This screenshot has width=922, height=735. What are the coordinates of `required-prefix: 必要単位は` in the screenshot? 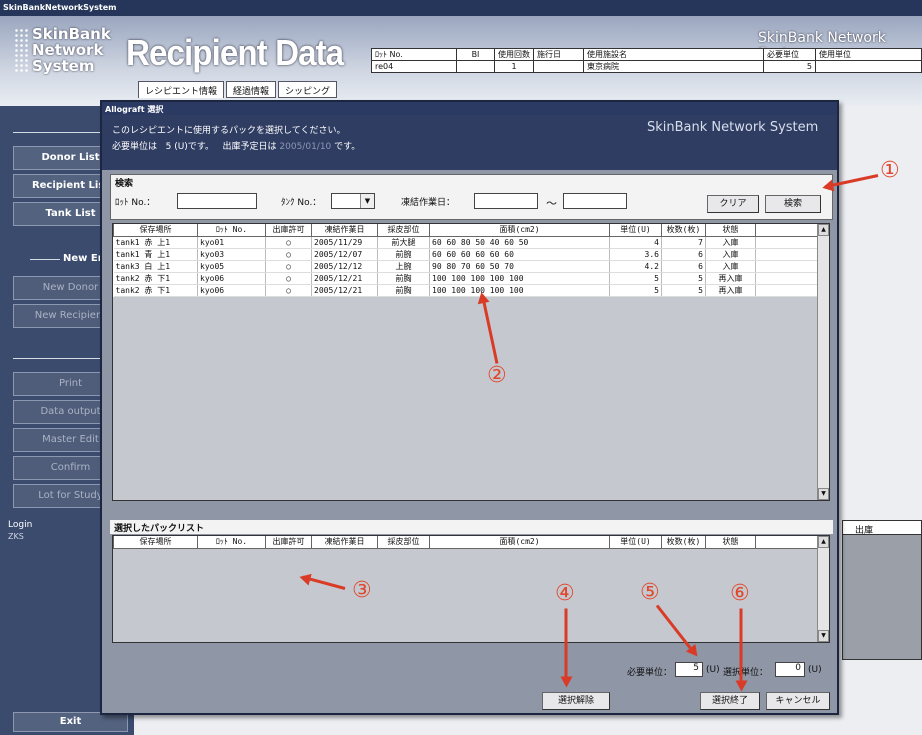 It's located at (135, 147).